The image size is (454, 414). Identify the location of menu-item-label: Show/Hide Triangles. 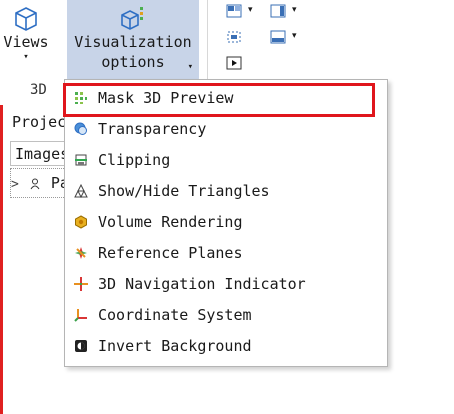
(184, 191).